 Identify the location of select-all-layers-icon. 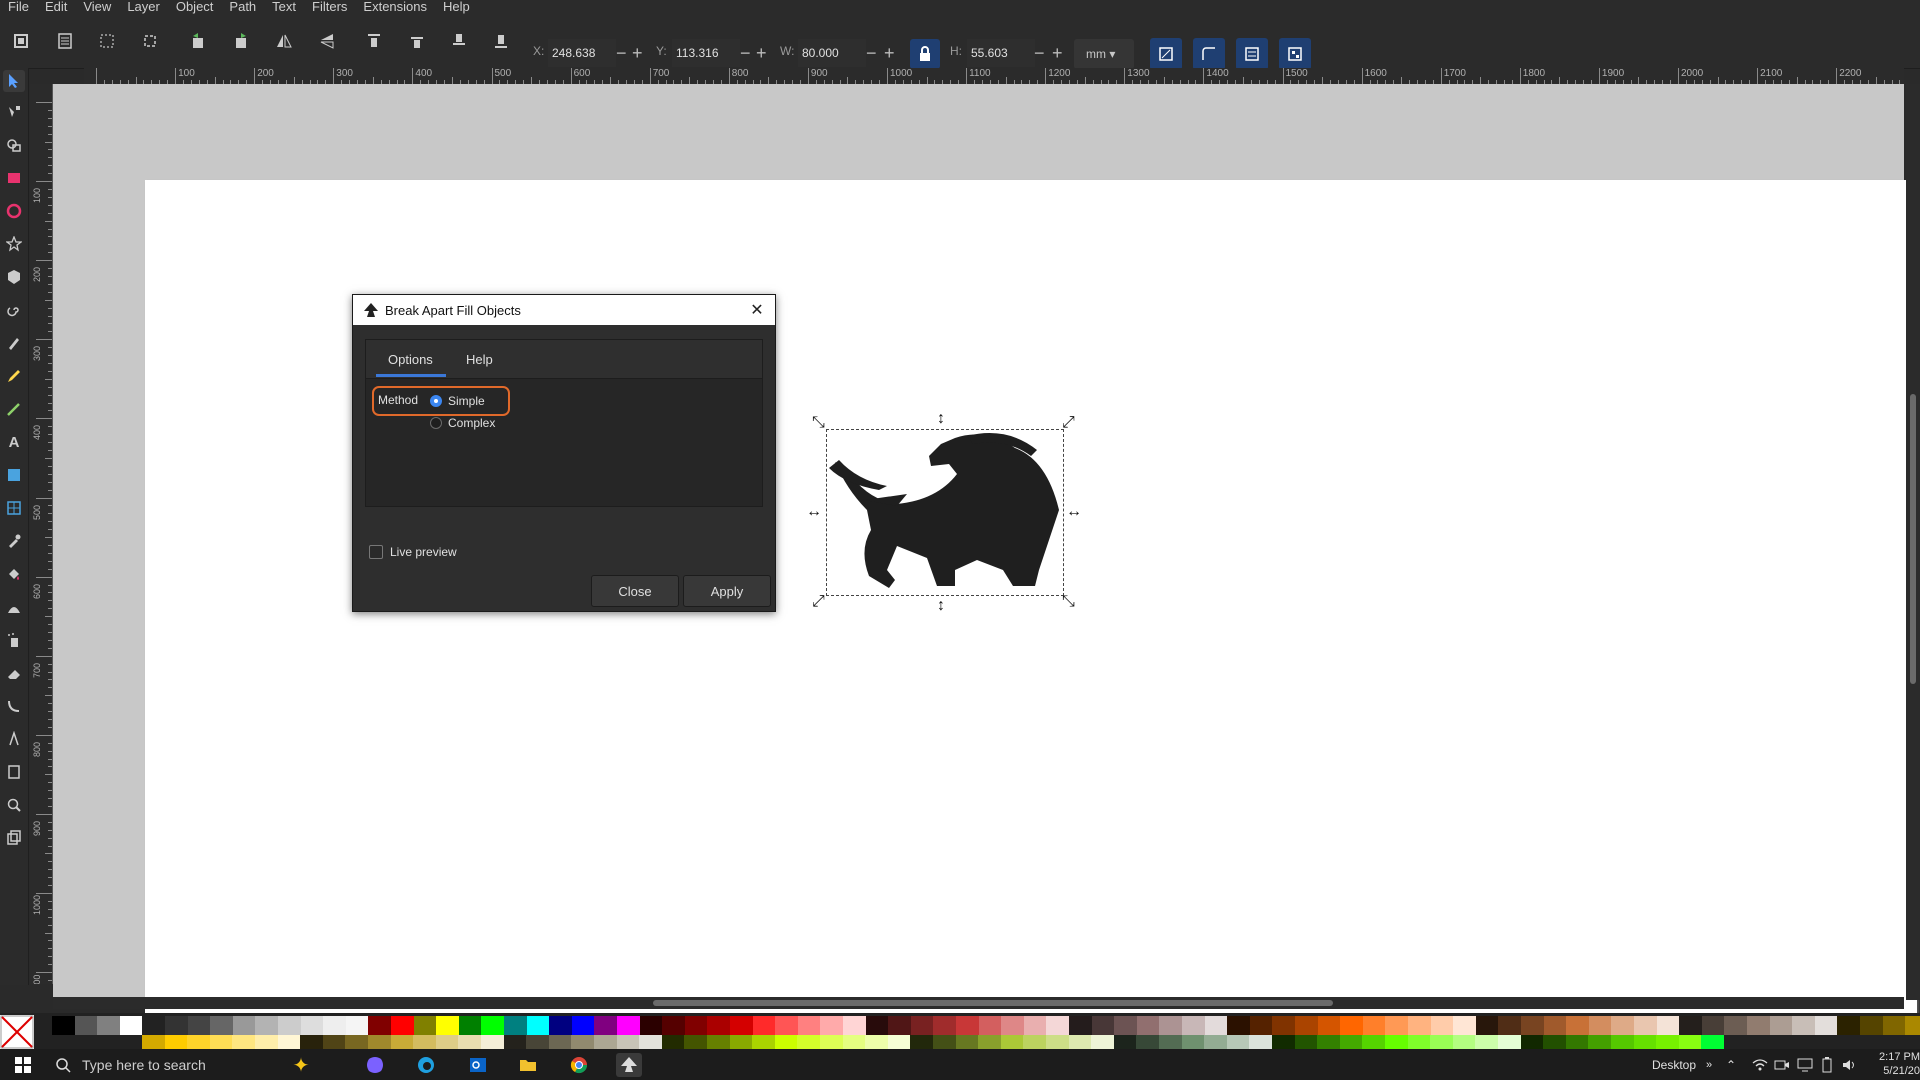
(65, 41).